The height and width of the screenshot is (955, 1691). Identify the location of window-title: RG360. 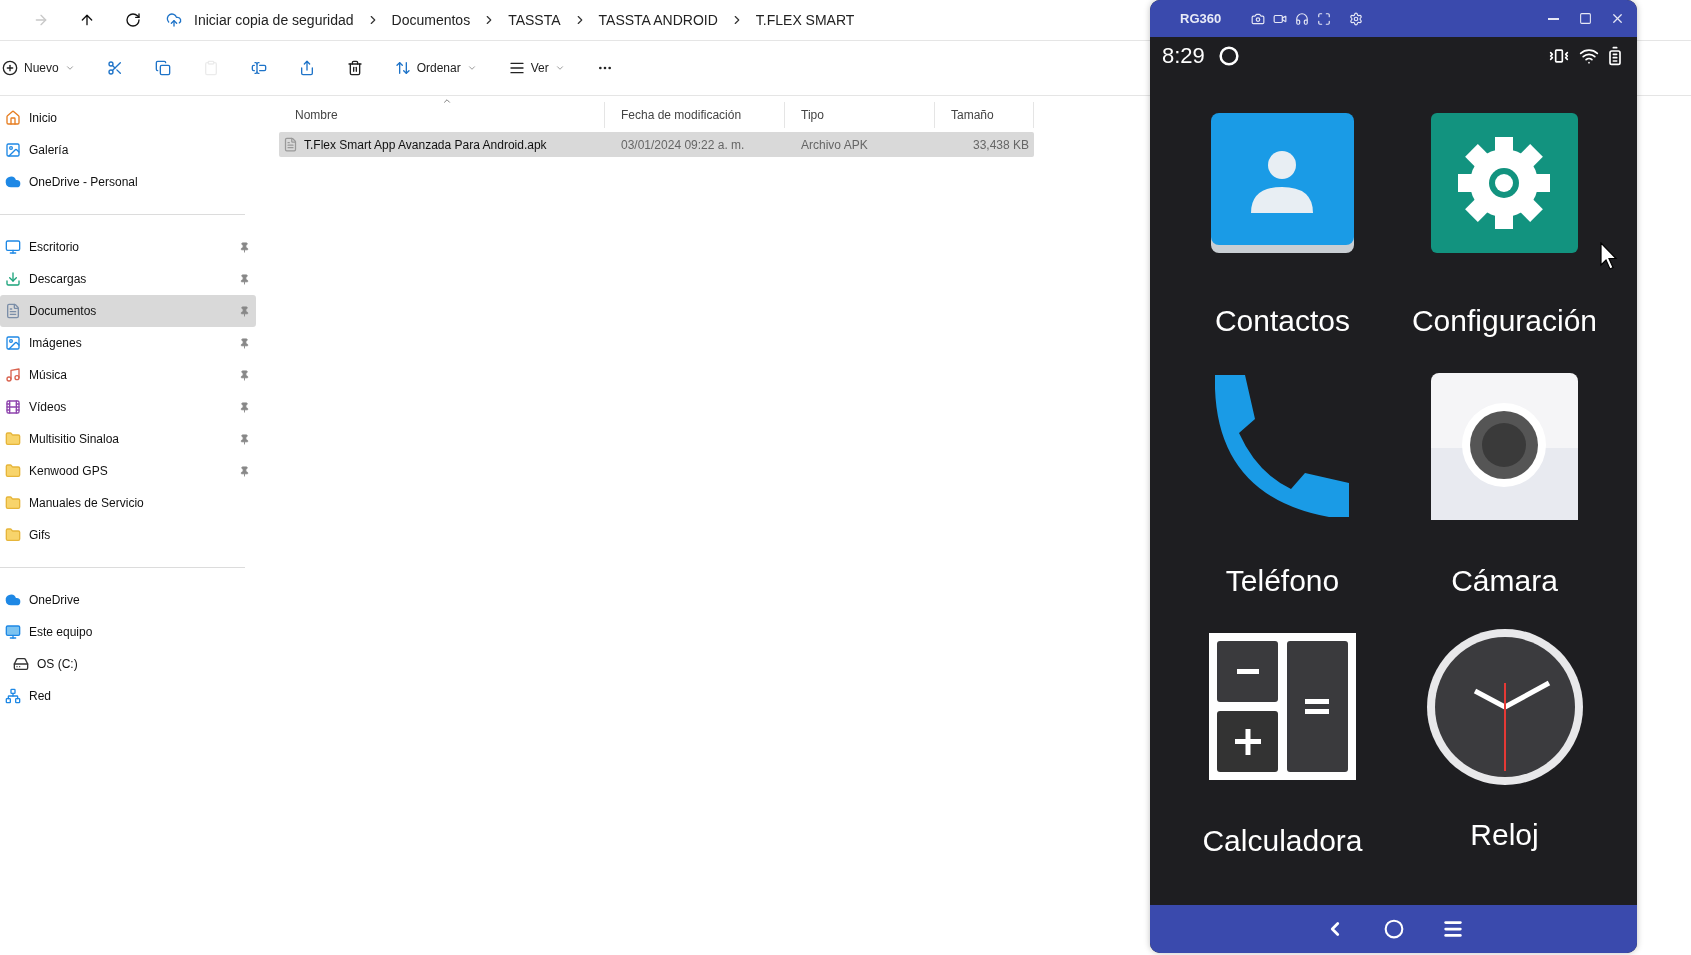
(1201, 18).